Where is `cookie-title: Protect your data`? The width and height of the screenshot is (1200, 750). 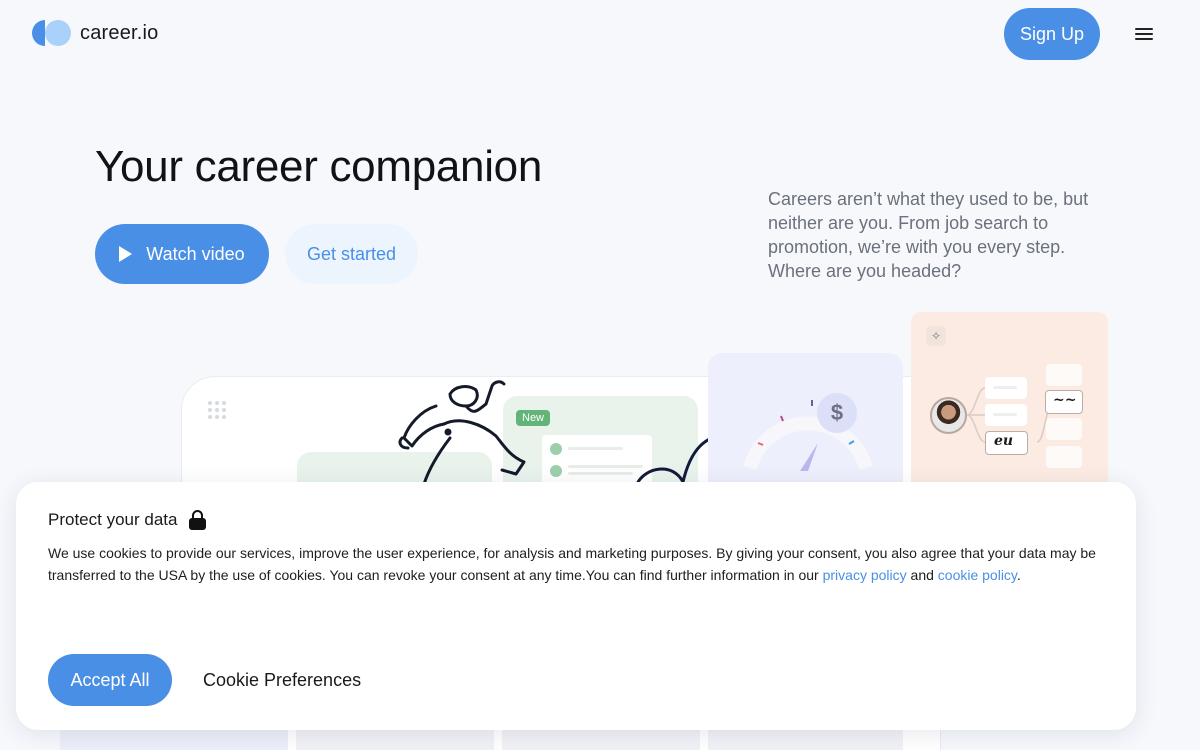 cookie-title: Protect your data is located at coordinates (127, 520).